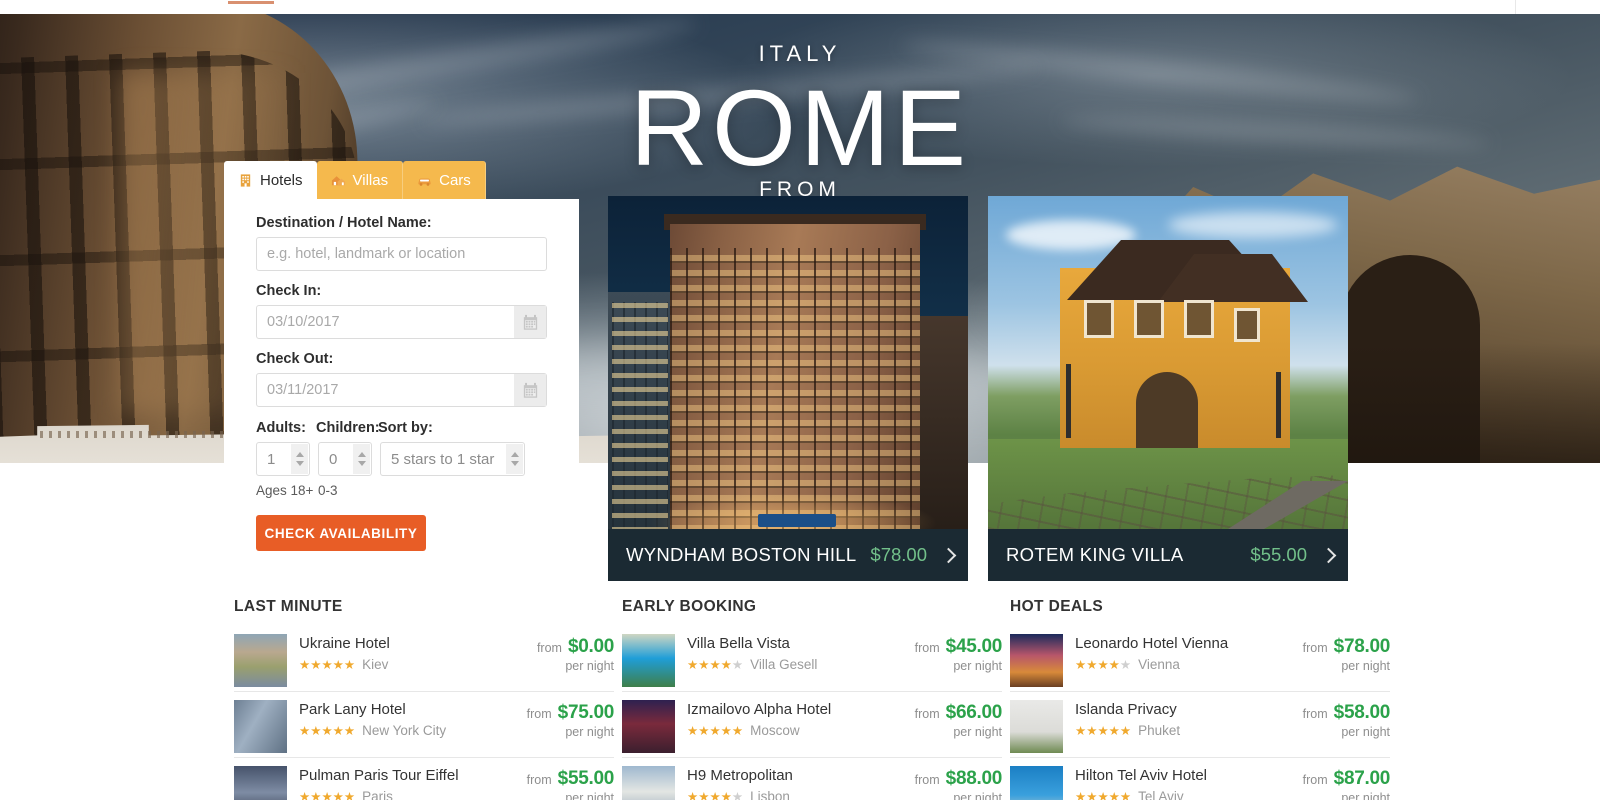 This screenshot has width=1600, height=800. Describe the element at coordinates (341, 533) in the screenshot. I see `check-availability-button: CHECK AVAILABILITY` at that location.